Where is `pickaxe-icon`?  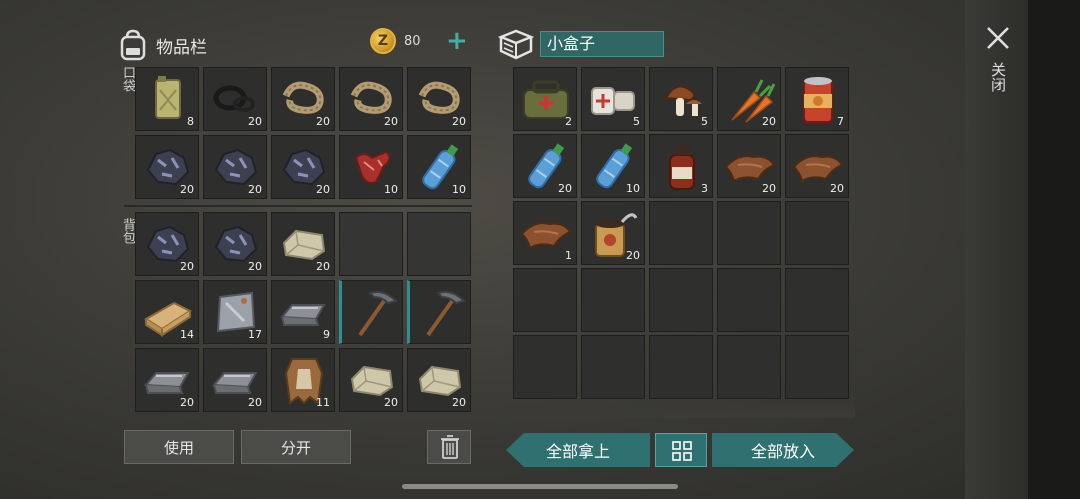
pickaxe-icon is located at coordinates (378, 314).